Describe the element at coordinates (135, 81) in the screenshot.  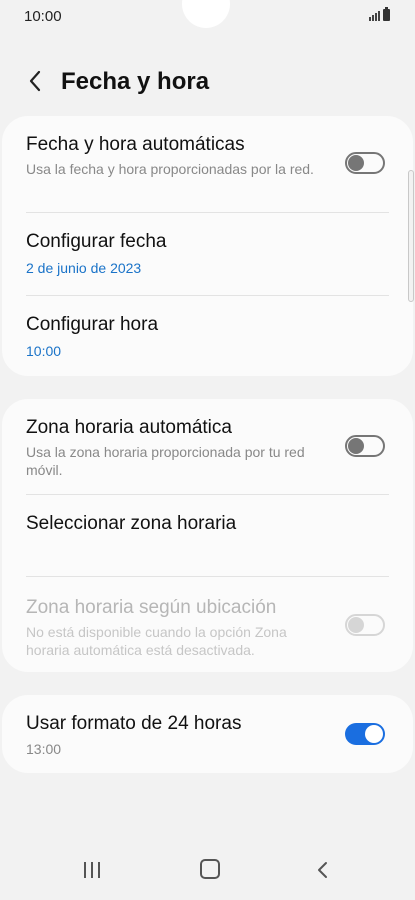
I see `page-title: Fecha y hora` at that location.